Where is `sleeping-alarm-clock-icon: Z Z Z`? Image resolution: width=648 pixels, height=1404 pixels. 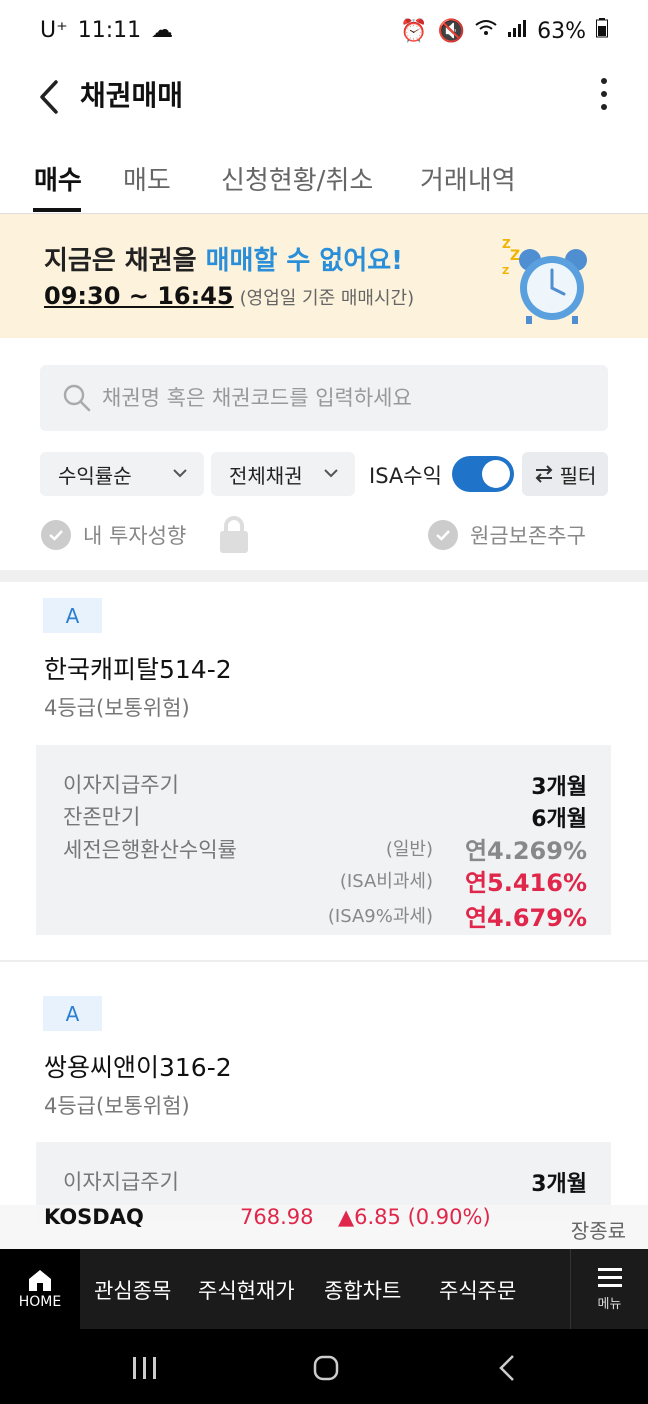 sleeping-alarm-clock-icon: Z Z Z is located at coordinates (544, 280).